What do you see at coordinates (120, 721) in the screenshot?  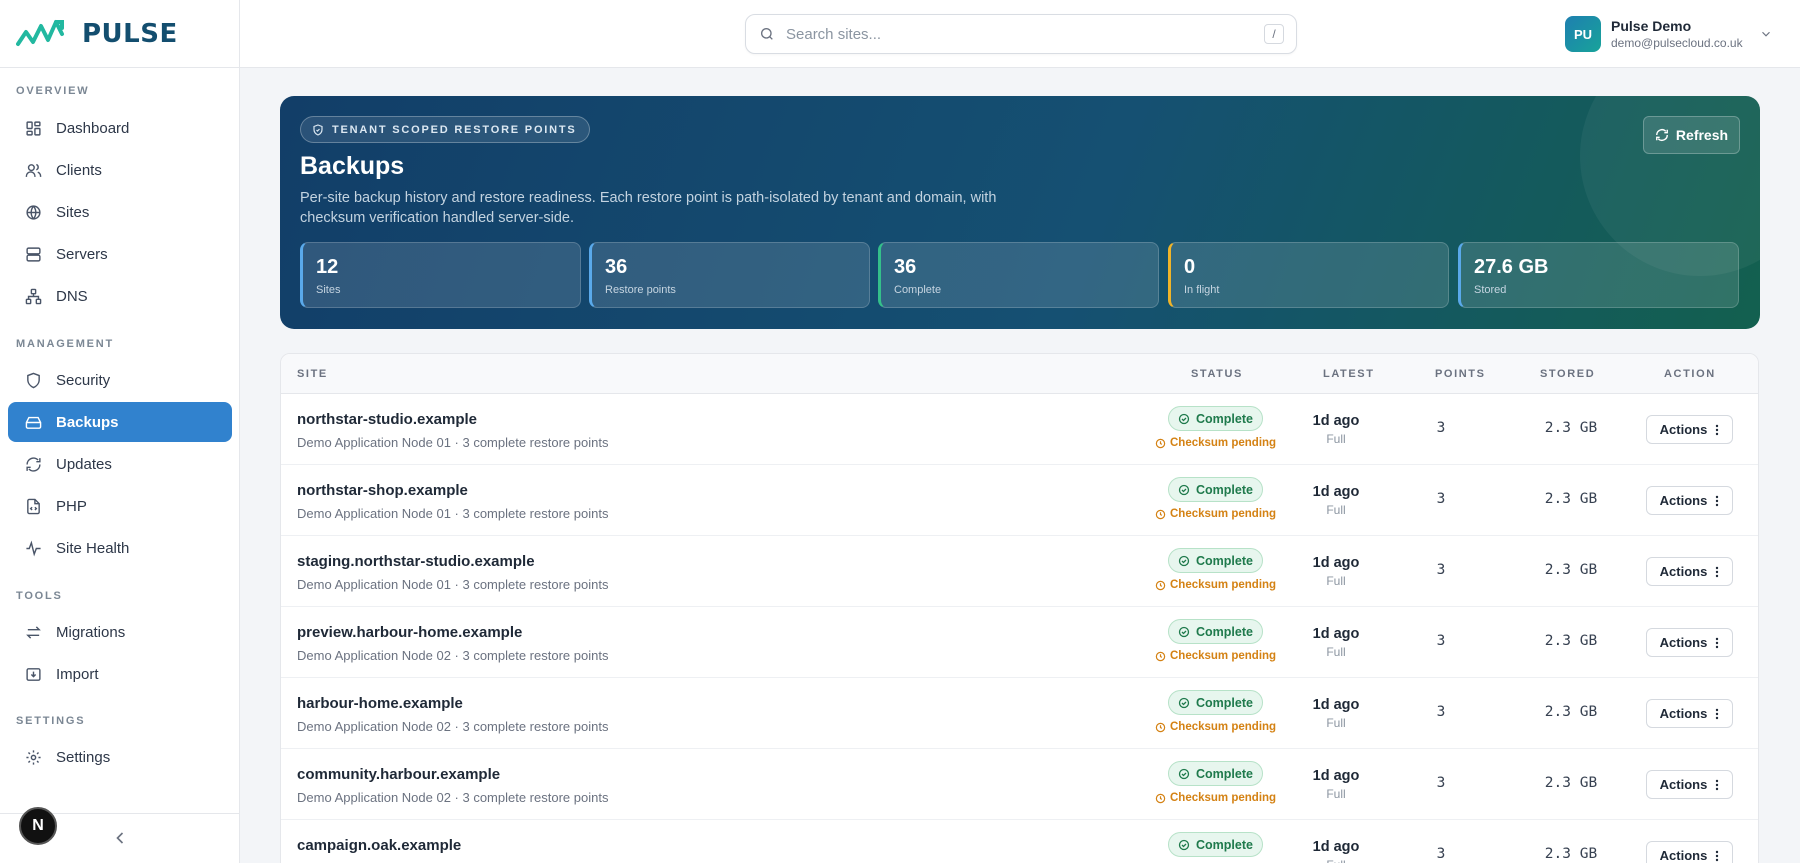 I see `nav-section-settings: SETTINGS` at bounding box center [120, 721].